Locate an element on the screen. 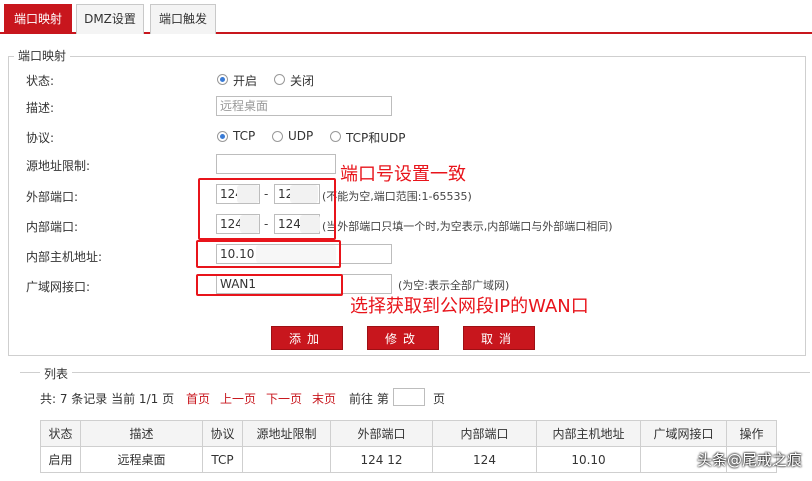  list-title: 列表 is located at coordinates (56, 373).